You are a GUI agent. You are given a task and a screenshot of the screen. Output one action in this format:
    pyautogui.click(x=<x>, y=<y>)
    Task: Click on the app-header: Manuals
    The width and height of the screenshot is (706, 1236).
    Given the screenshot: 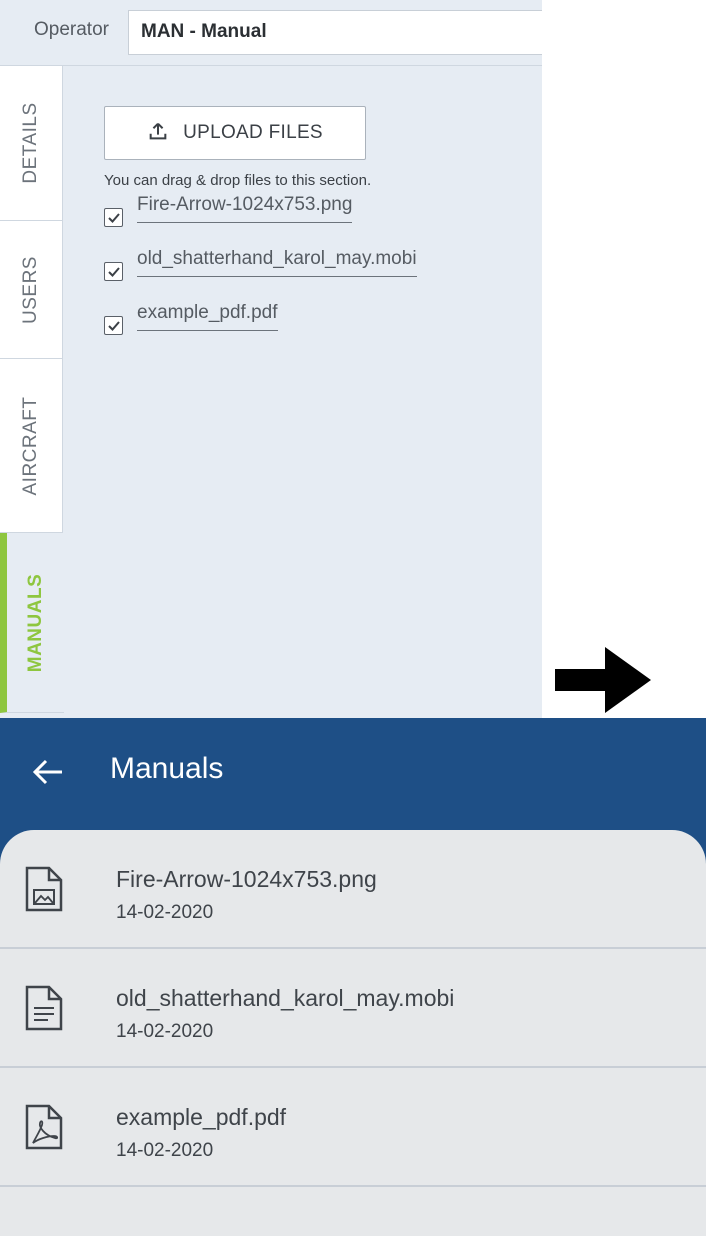 What is the action you would take?
    pyautogui.click(x=353, y=774)
    